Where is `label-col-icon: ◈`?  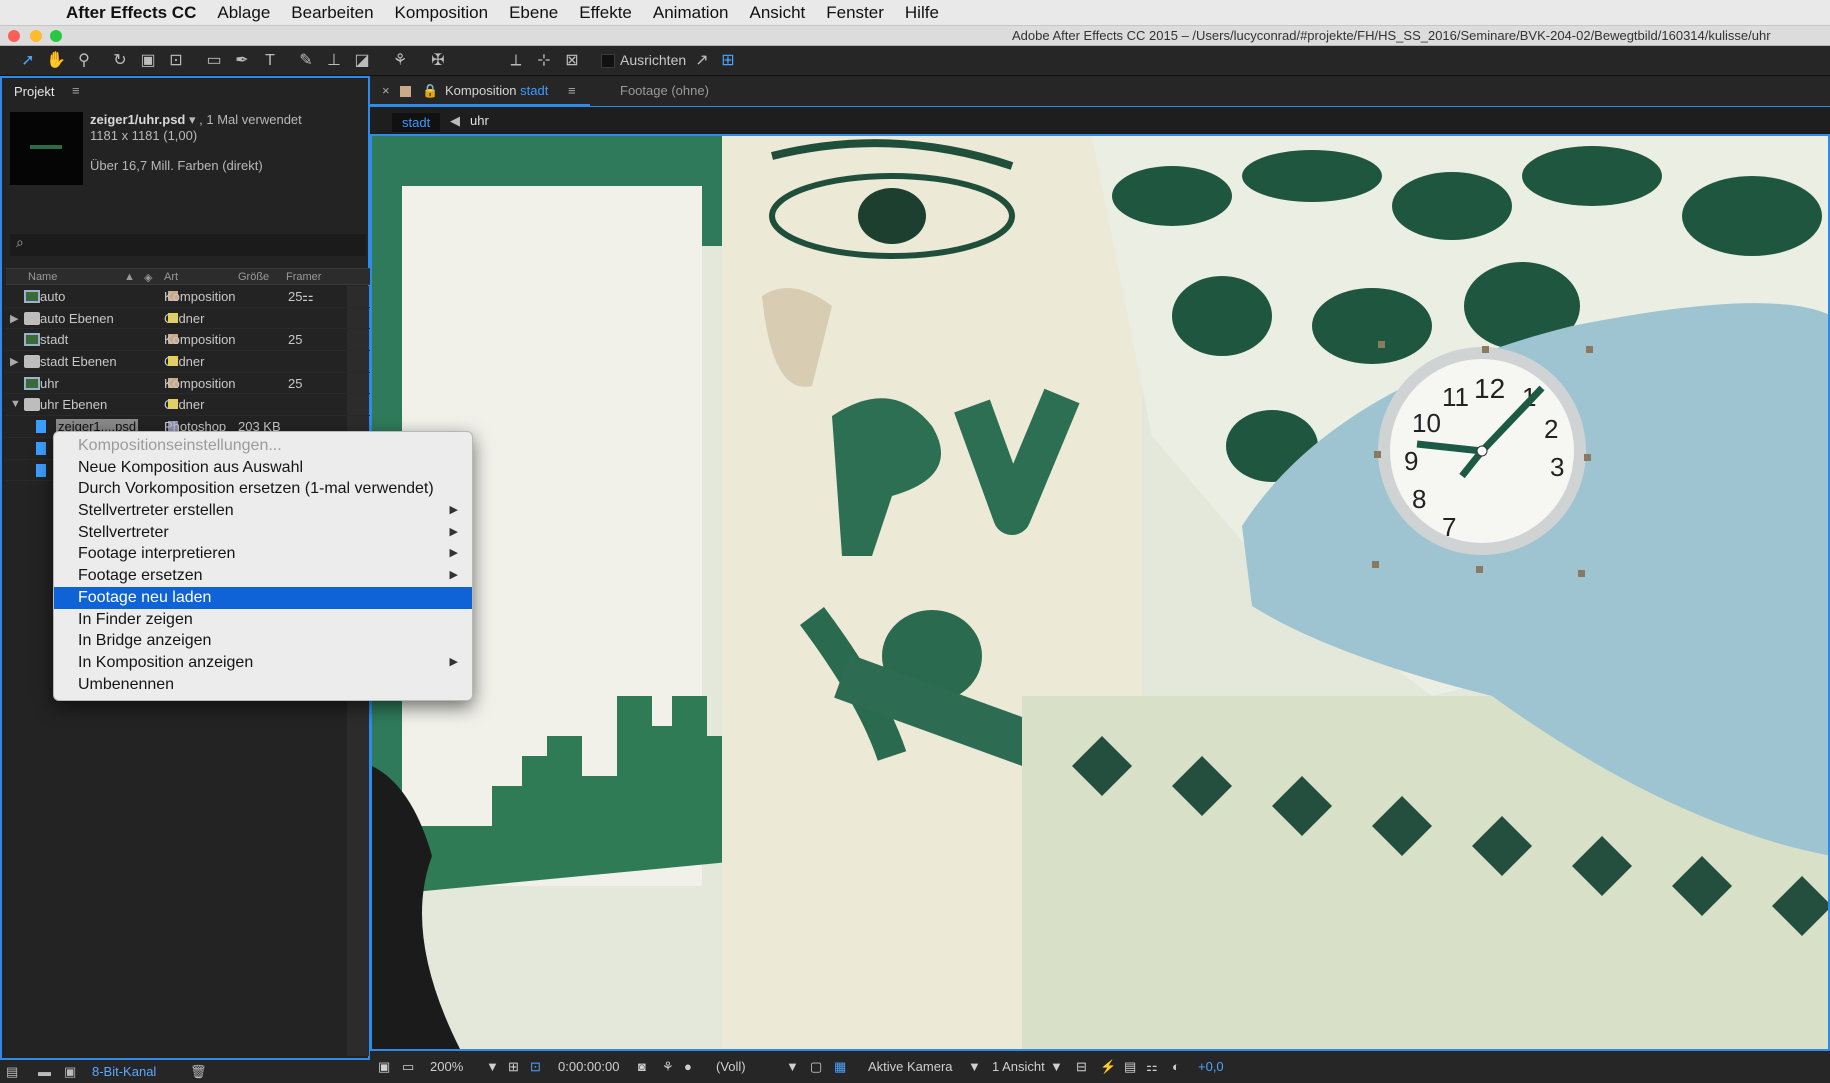 label-col-icon: ◈ is located at coordinates (148, 277).